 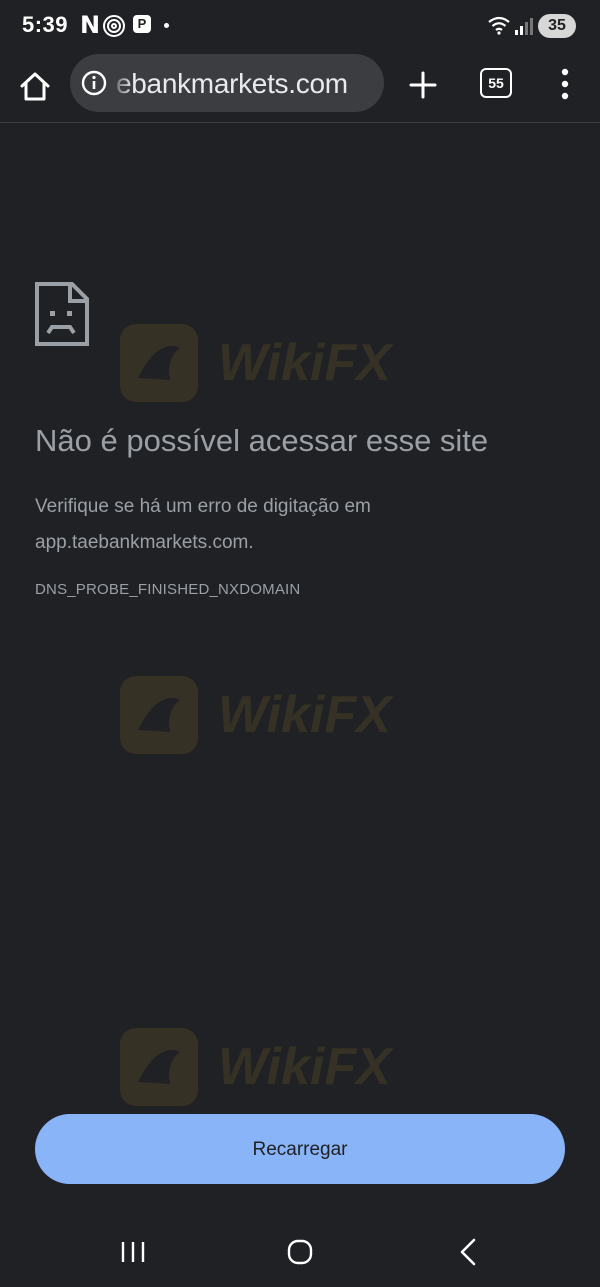 What do you see at coordinates (45, 24) in the screenshot?
I see `status-time: 5:39` at bounding box center [45, 24].